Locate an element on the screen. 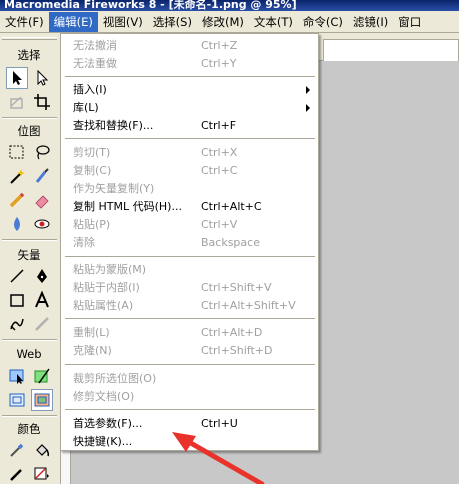  text-tool-icon is located at coordinates (42, 300).